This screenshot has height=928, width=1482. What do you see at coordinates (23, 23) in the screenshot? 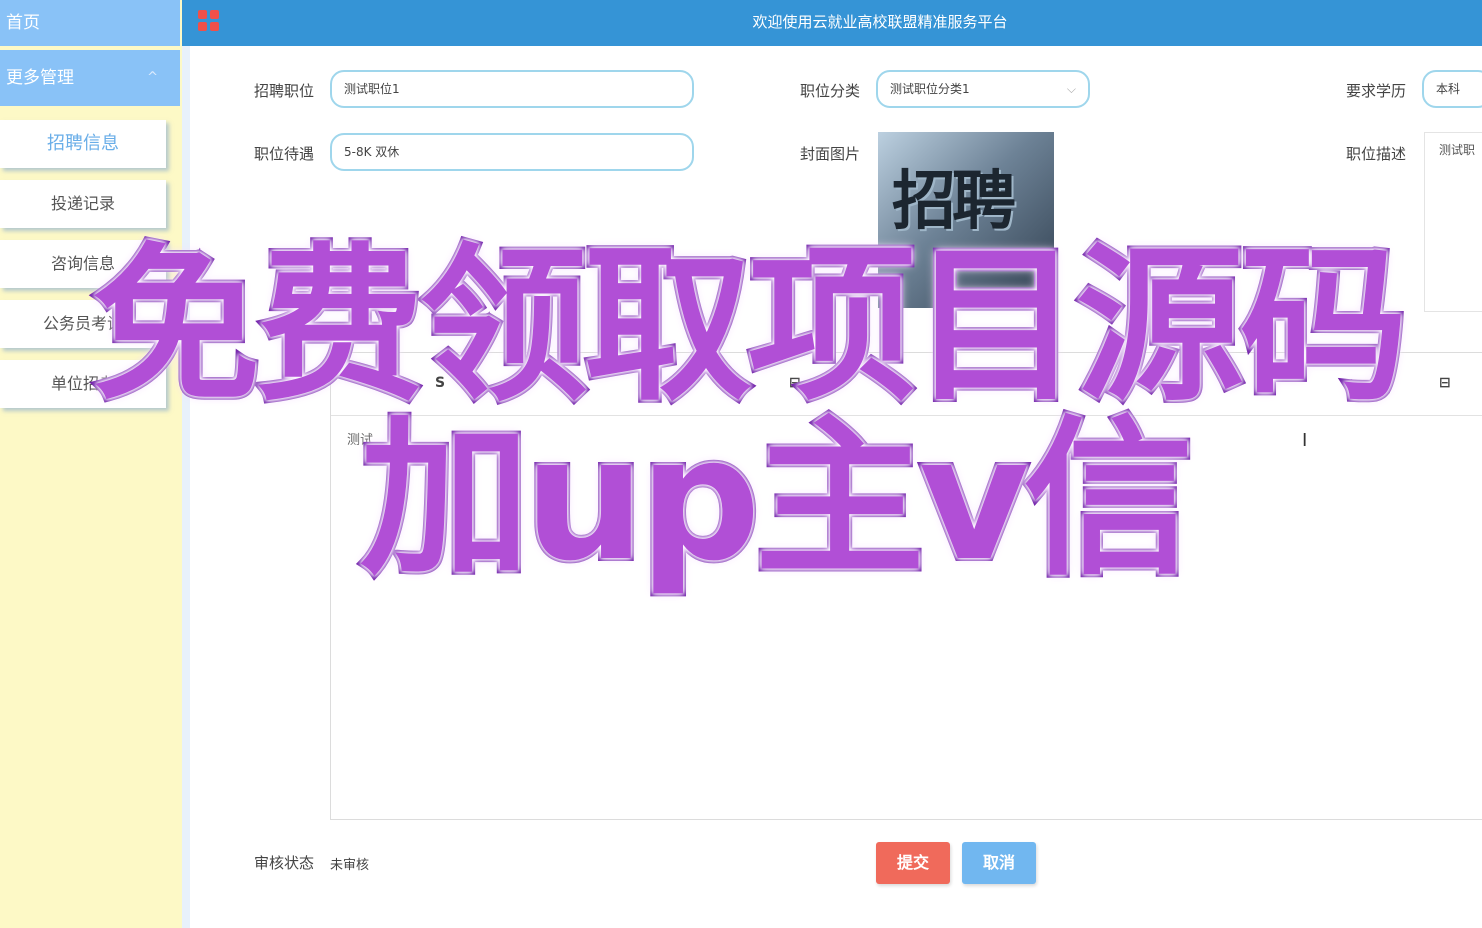
I see `nav-home-label: 首页` at bounding box center [23, 23].